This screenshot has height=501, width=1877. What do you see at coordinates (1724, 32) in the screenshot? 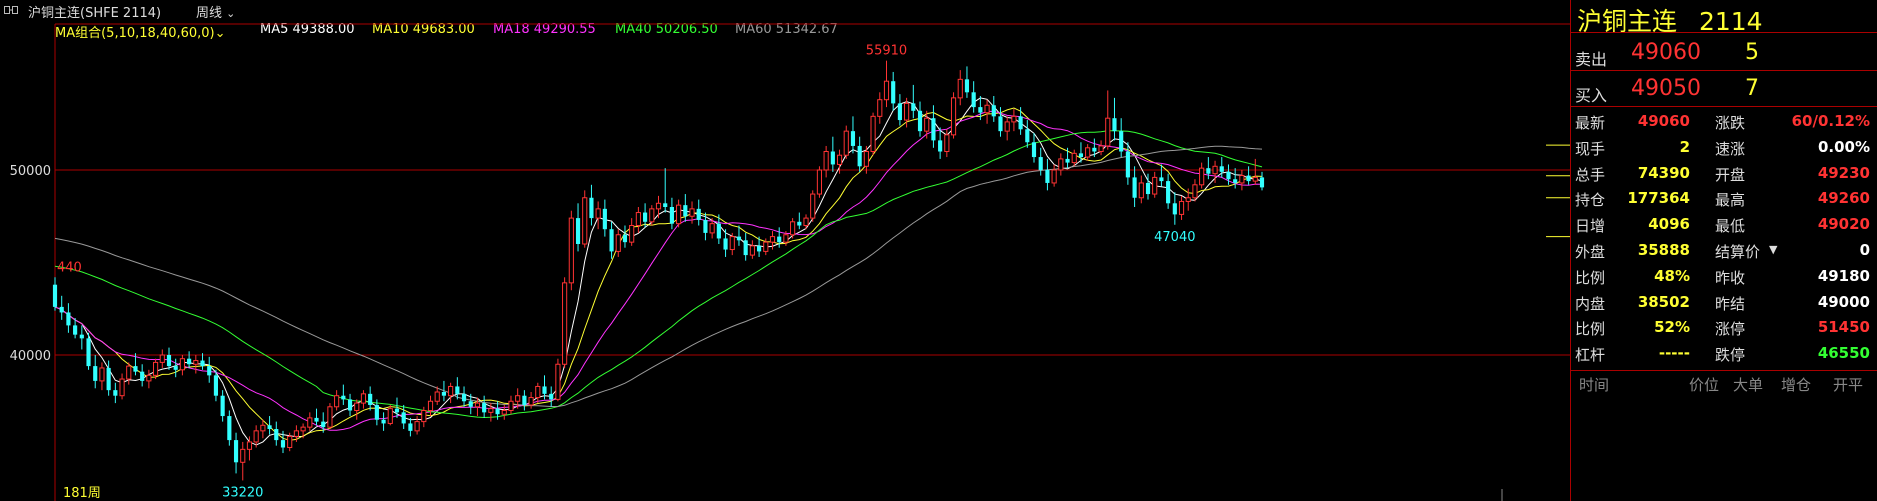
I see `divider` at bounding box center [1724, 32].